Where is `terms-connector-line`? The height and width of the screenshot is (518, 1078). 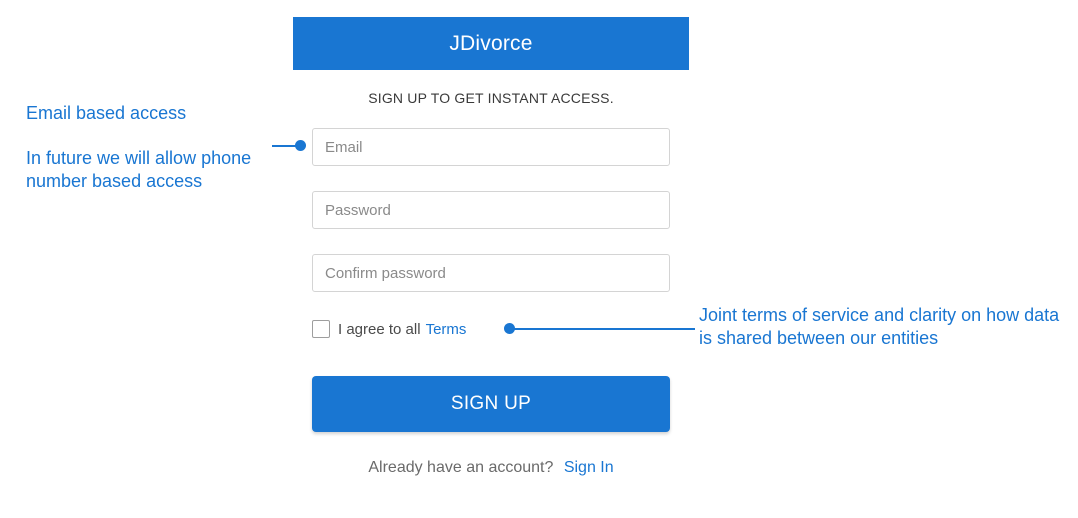
terms-connector-line is located at coordinates (603, 329).